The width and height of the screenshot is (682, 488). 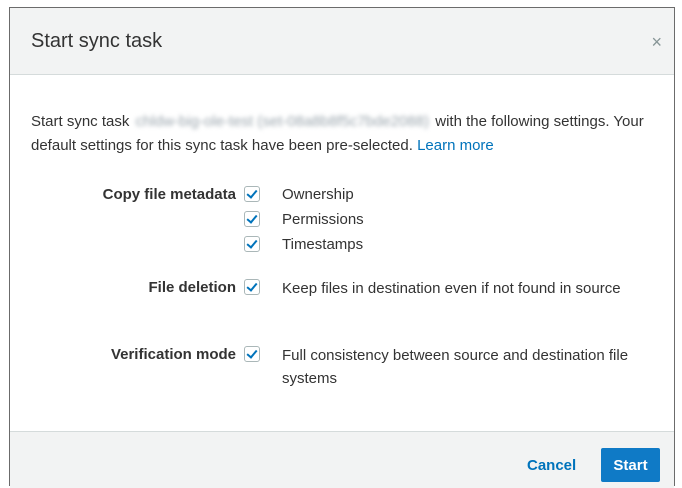 I want to click on ownership-label: Ownership, so click(x=318, y=194).